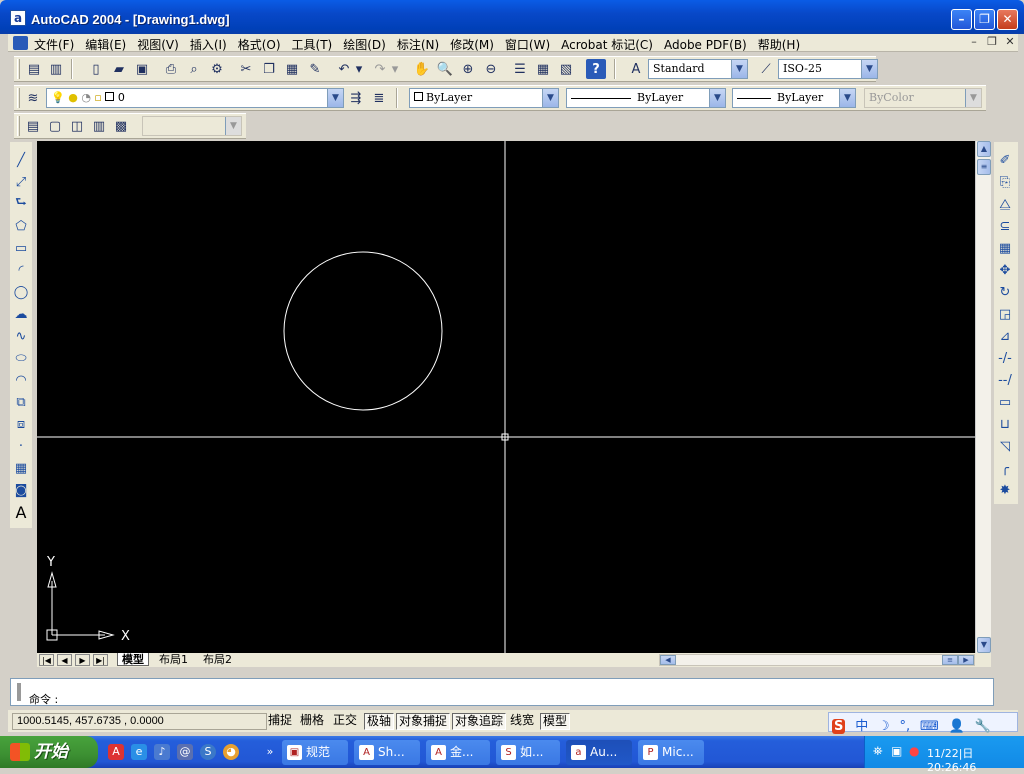  Describe the element at coordinates (77, 126) in the screenshot. I see `viewport-icon: ◫` at that location.